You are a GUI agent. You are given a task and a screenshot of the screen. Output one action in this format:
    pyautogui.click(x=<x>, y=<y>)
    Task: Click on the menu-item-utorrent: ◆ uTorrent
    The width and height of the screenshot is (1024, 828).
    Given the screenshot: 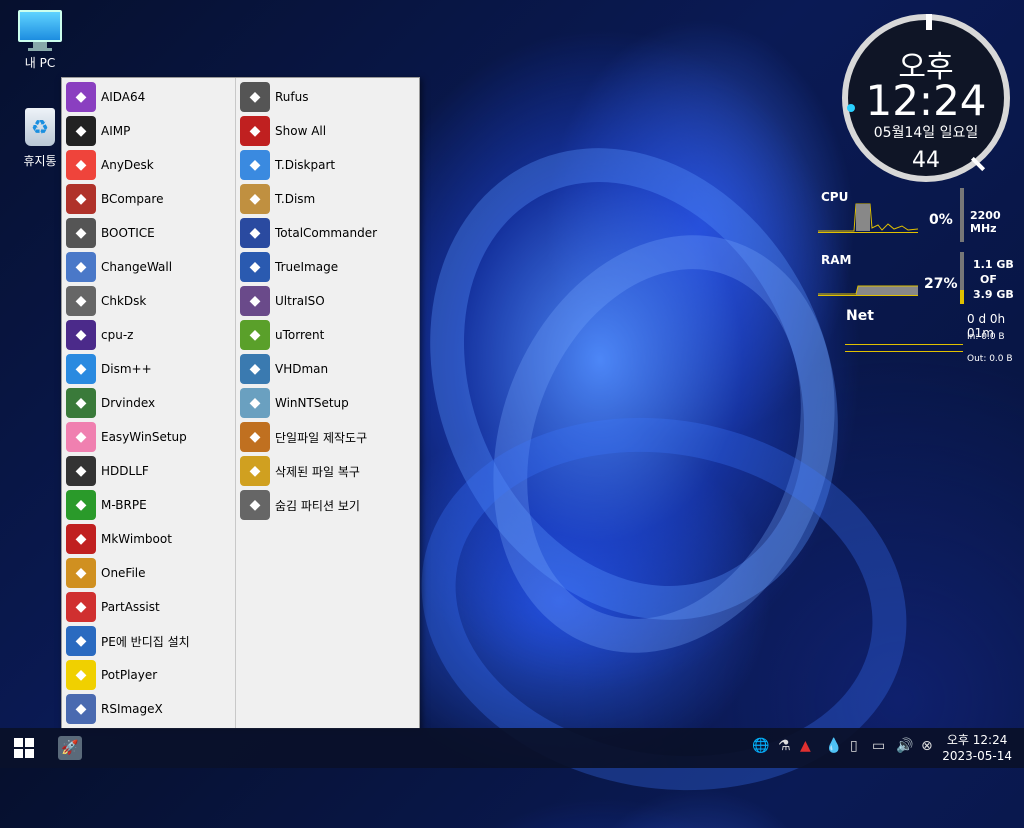 What is the action you would take?
    pyautogui.click(x=325, y=335)
    